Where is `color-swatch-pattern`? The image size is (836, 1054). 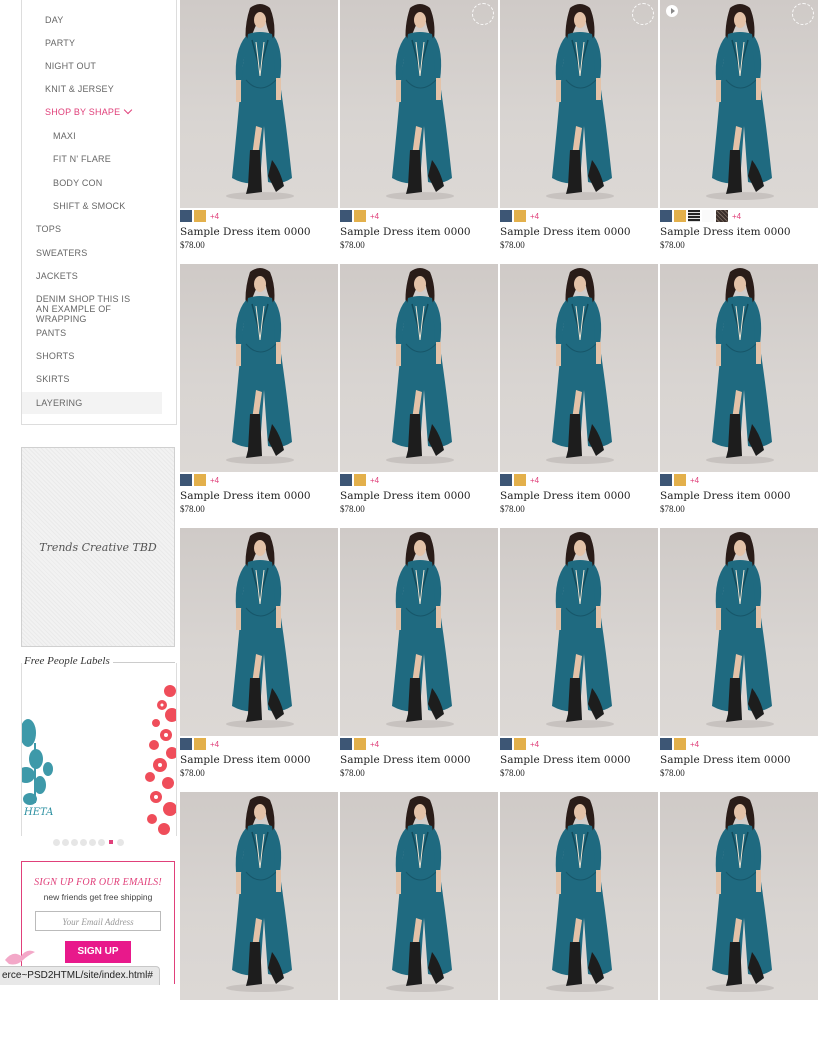 color-swatch-pattern is located at coordinates (722, 216).